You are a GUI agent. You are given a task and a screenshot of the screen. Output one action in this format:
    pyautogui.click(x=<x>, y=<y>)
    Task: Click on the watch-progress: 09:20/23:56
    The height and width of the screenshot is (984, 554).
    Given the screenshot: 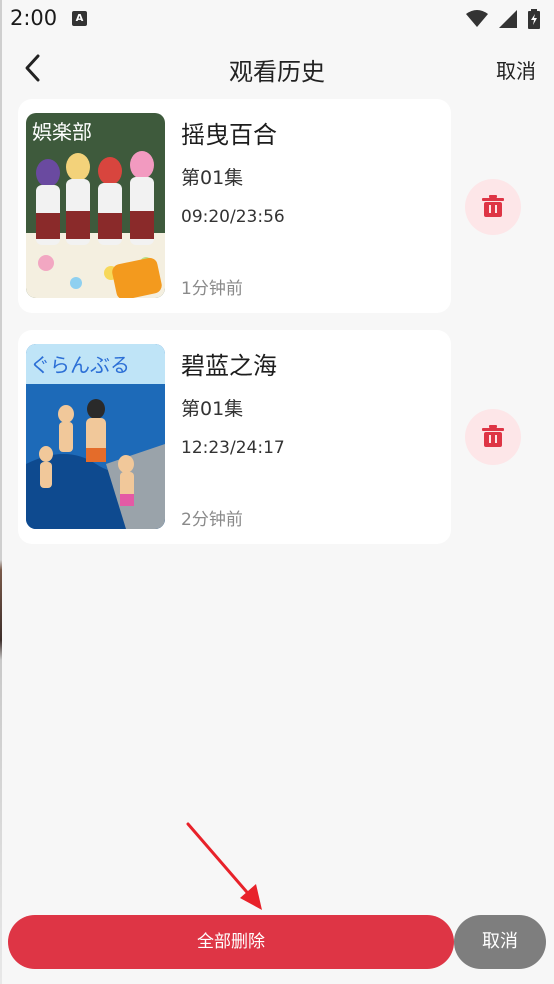 What is the action you would take?
    pyautogui.click(x=233, y=217)
    